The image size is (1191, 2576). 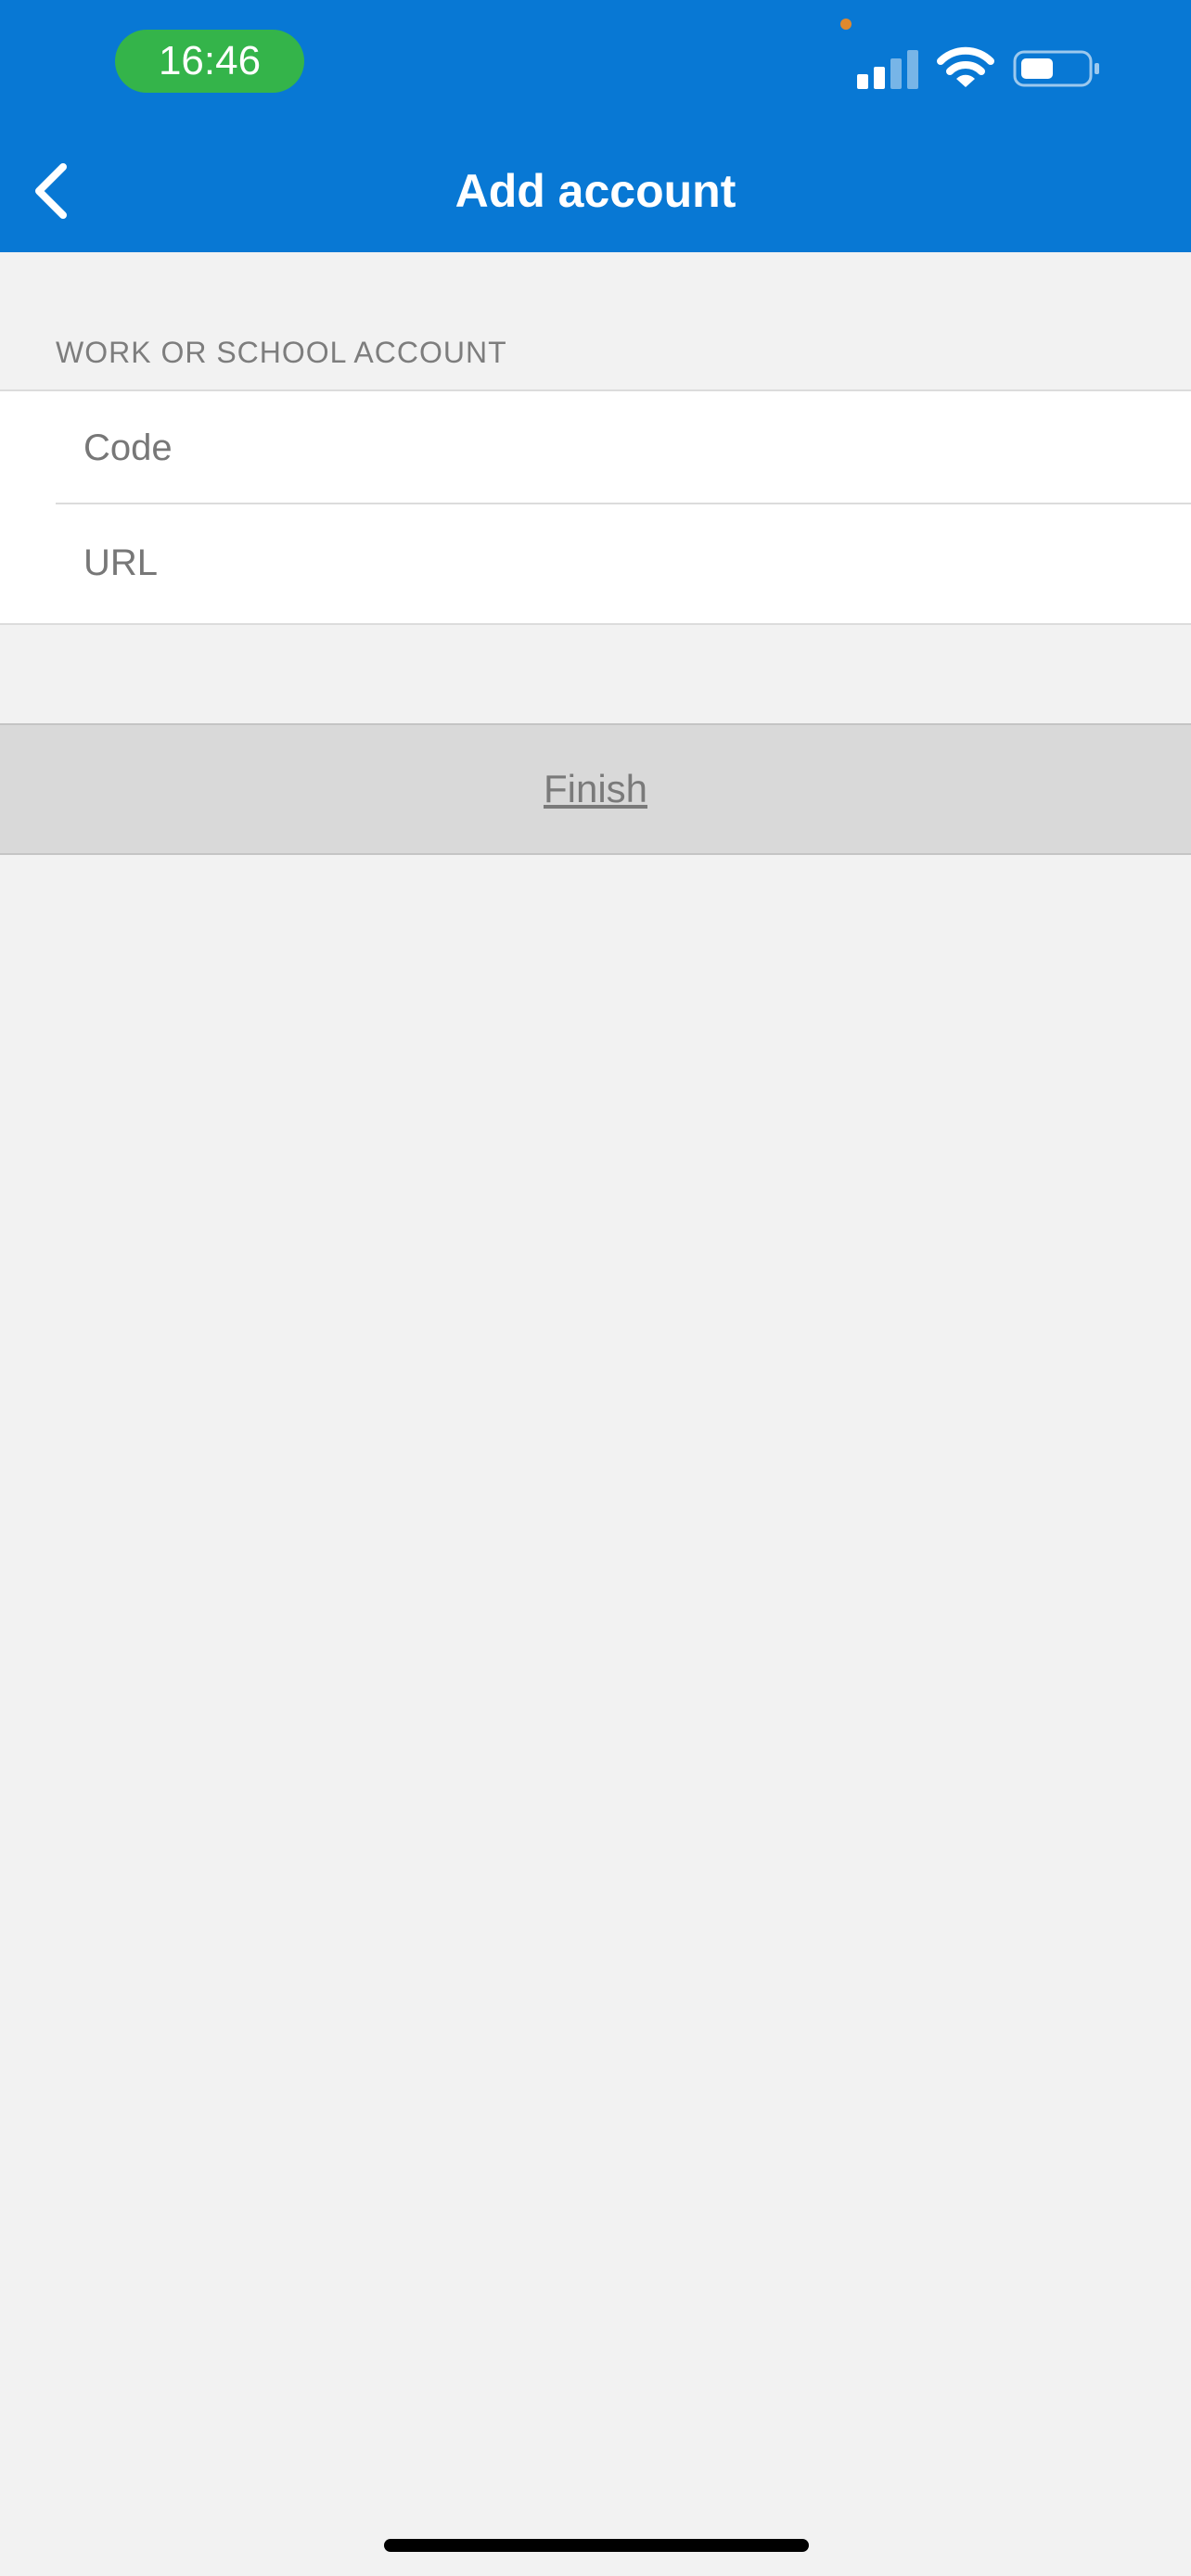 I want to click on status-time: 16:46, so click(x=209, y=61).